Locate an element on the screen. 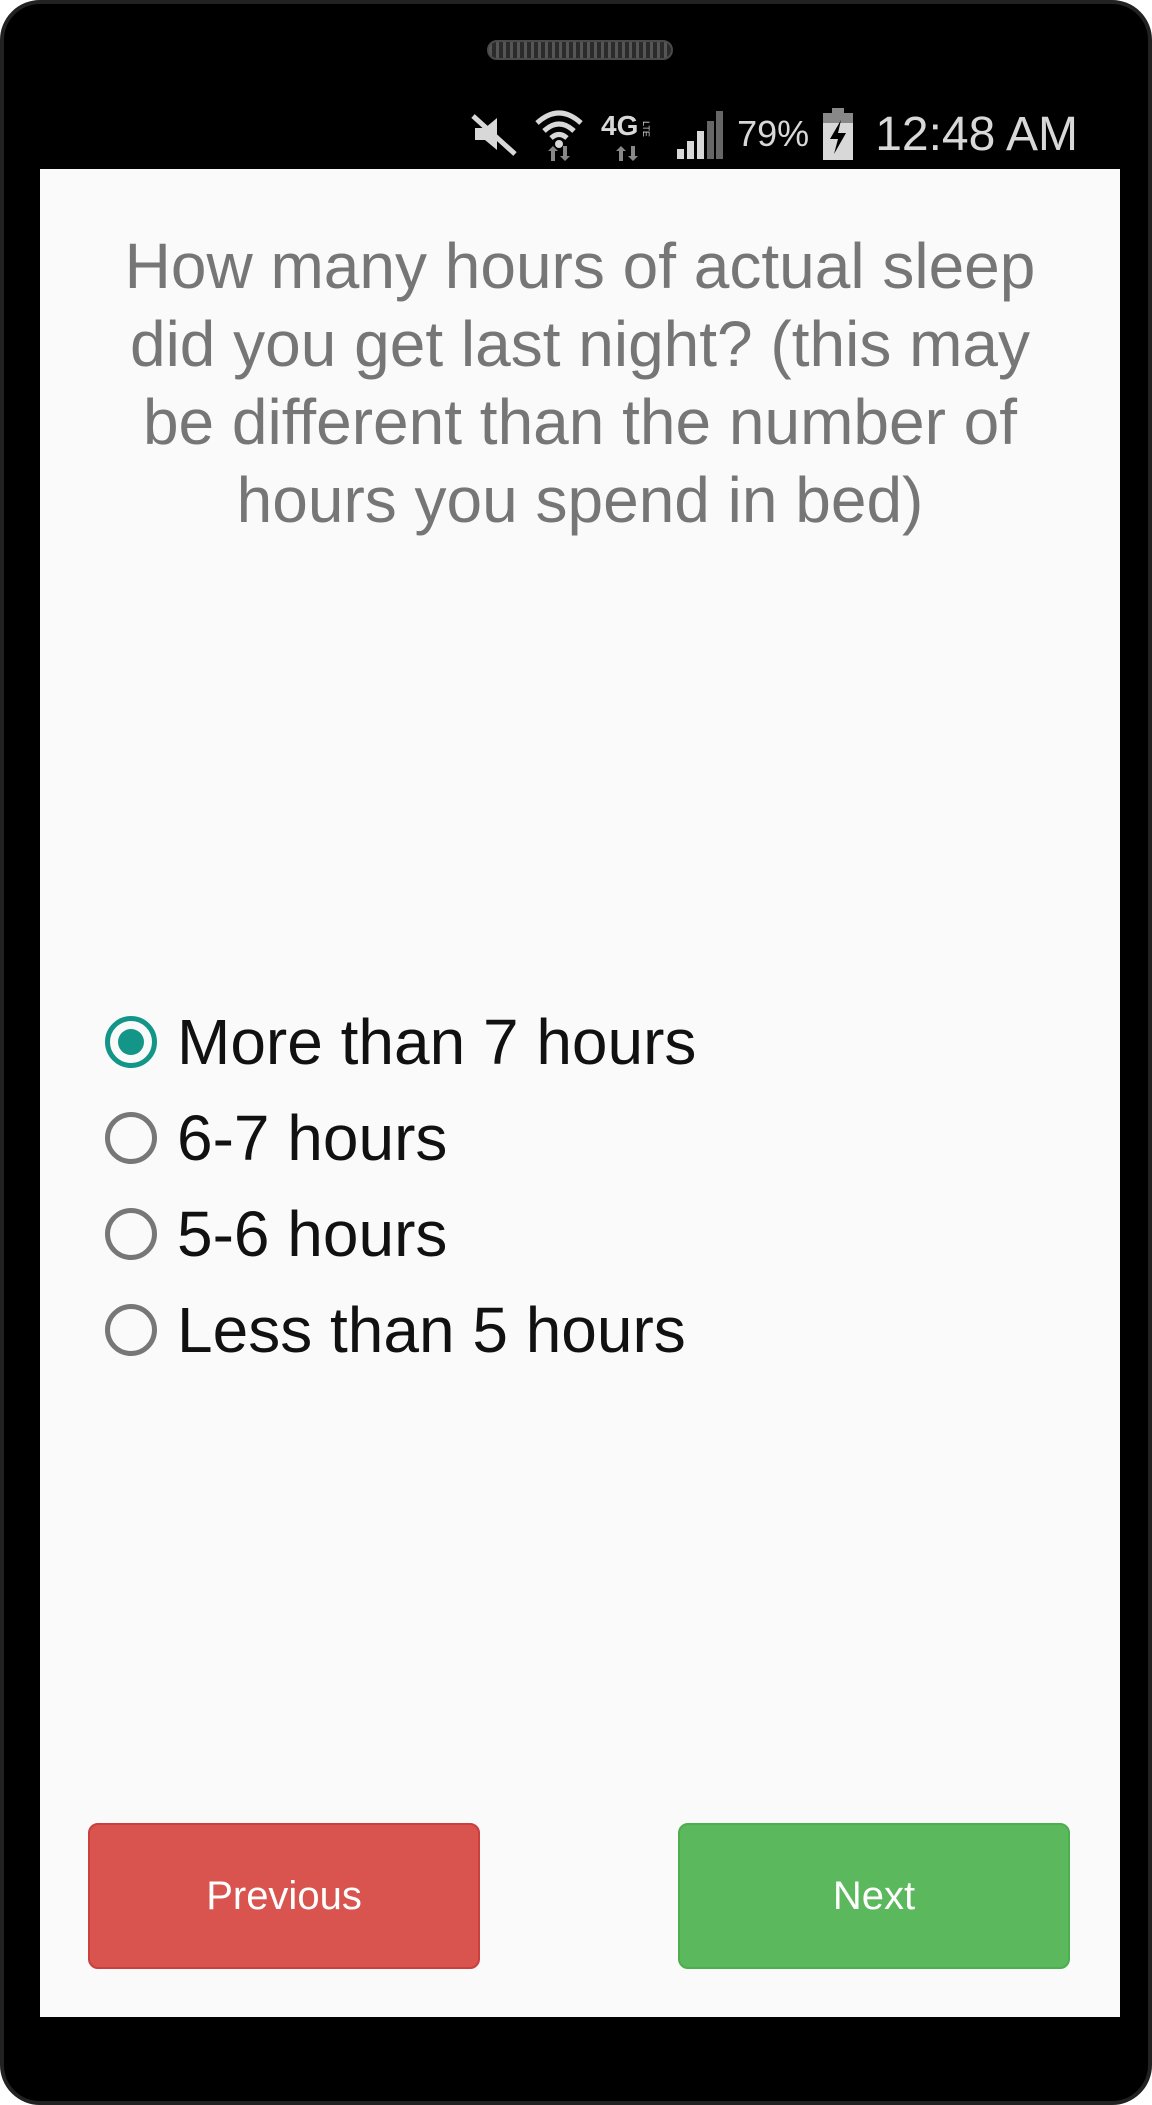 This screenshot has width=1152, height=2105. status-bar: 4G LTE 79% 12:48 AM is located at coordinates (773, 134).